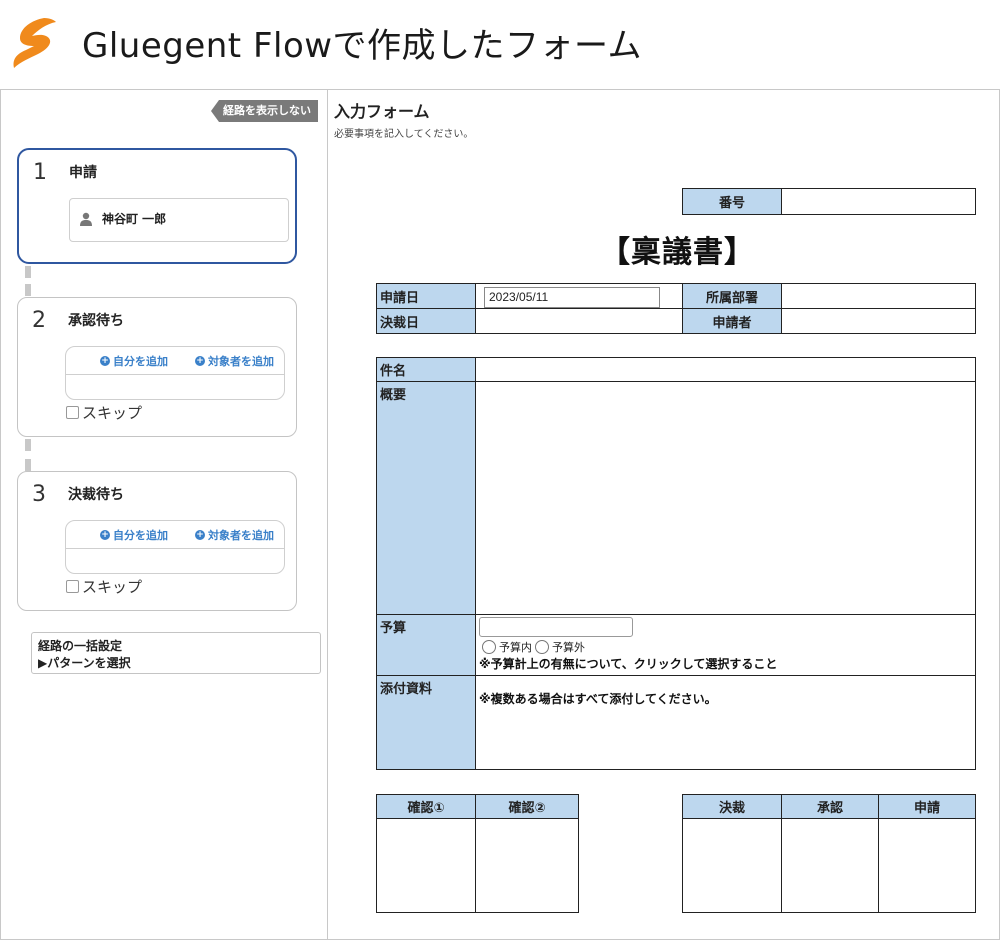 The width and height of the screenshot is (1000, 940). I want to click on apply-date-label: 申請日, so click(426, 296).